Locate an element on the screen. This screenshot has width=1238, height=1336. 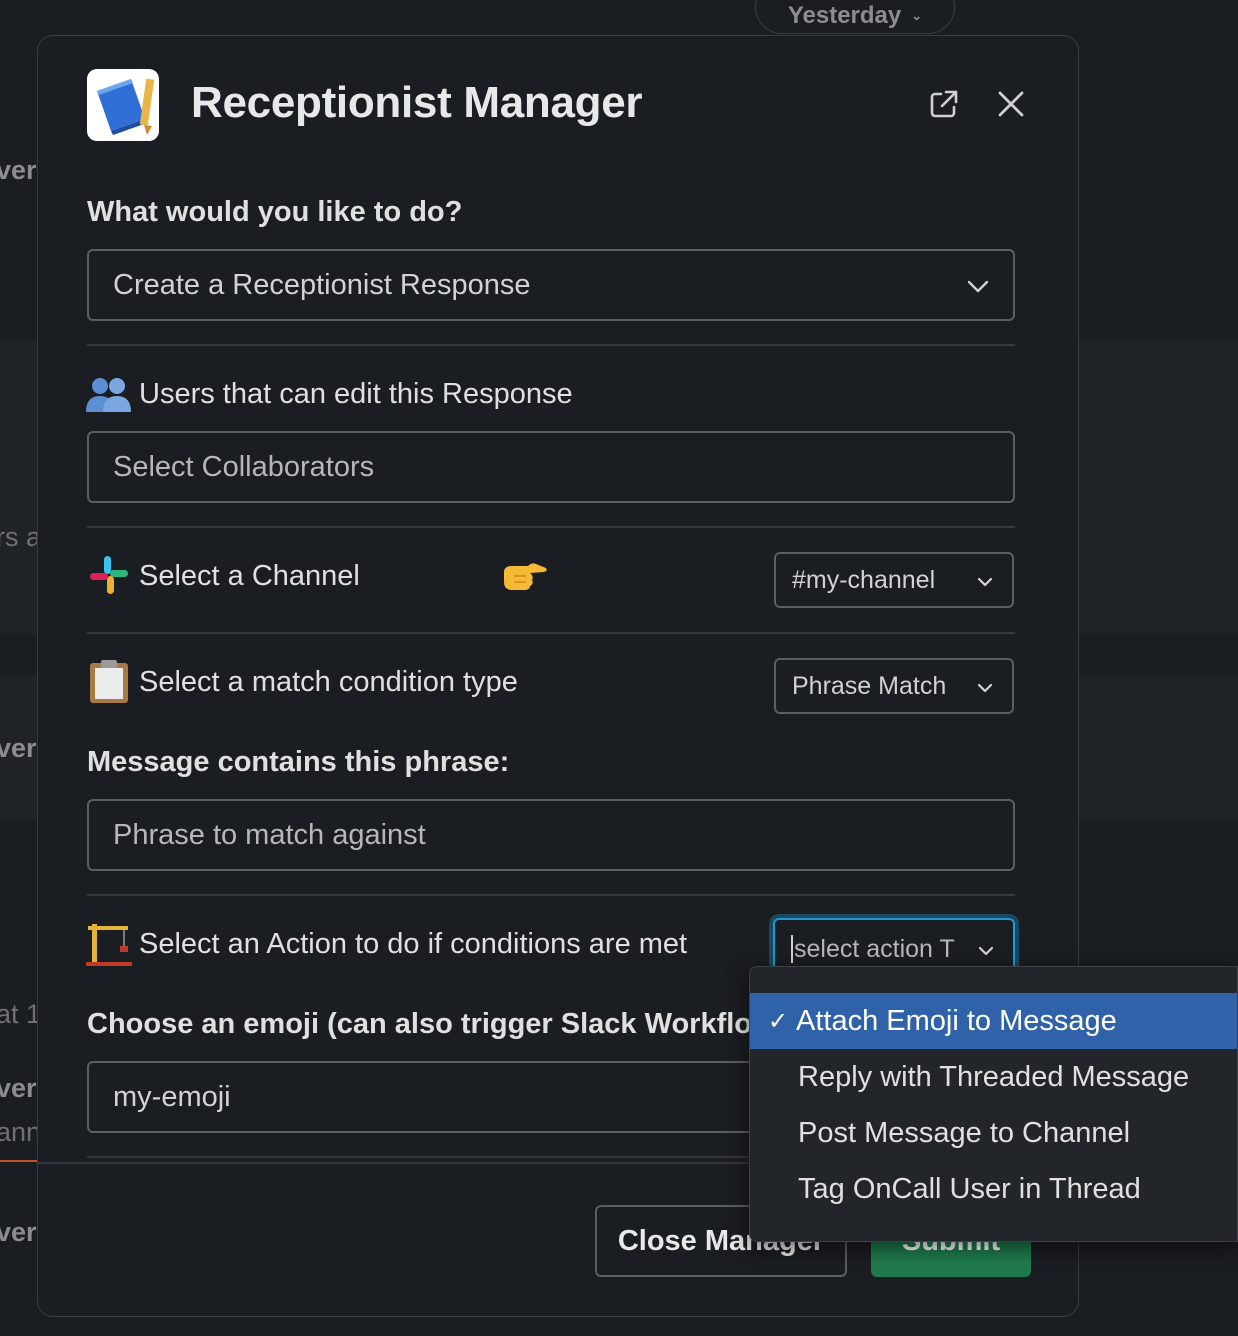
action-type-value: Create a Receptionist Response is located at coordinates (322, 284).